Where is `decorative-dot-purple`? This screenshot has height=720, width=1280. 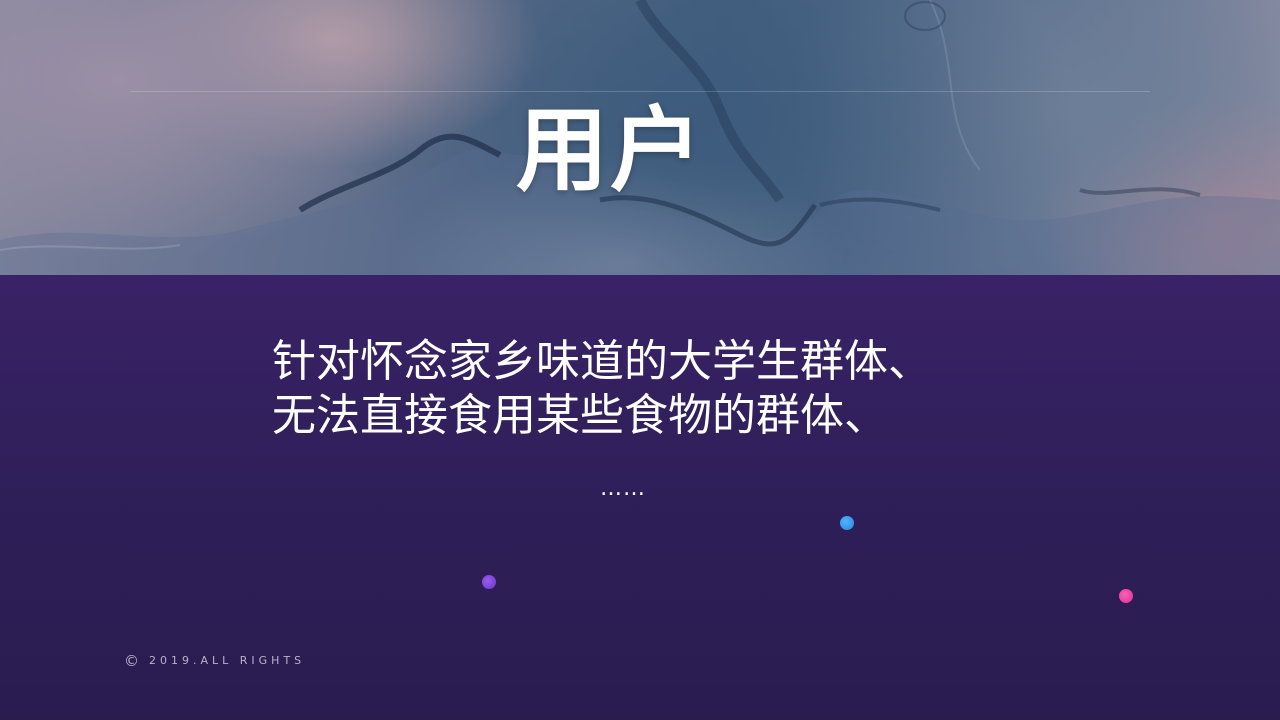
decorative-dot-purple is located at coordinates (489, 582).